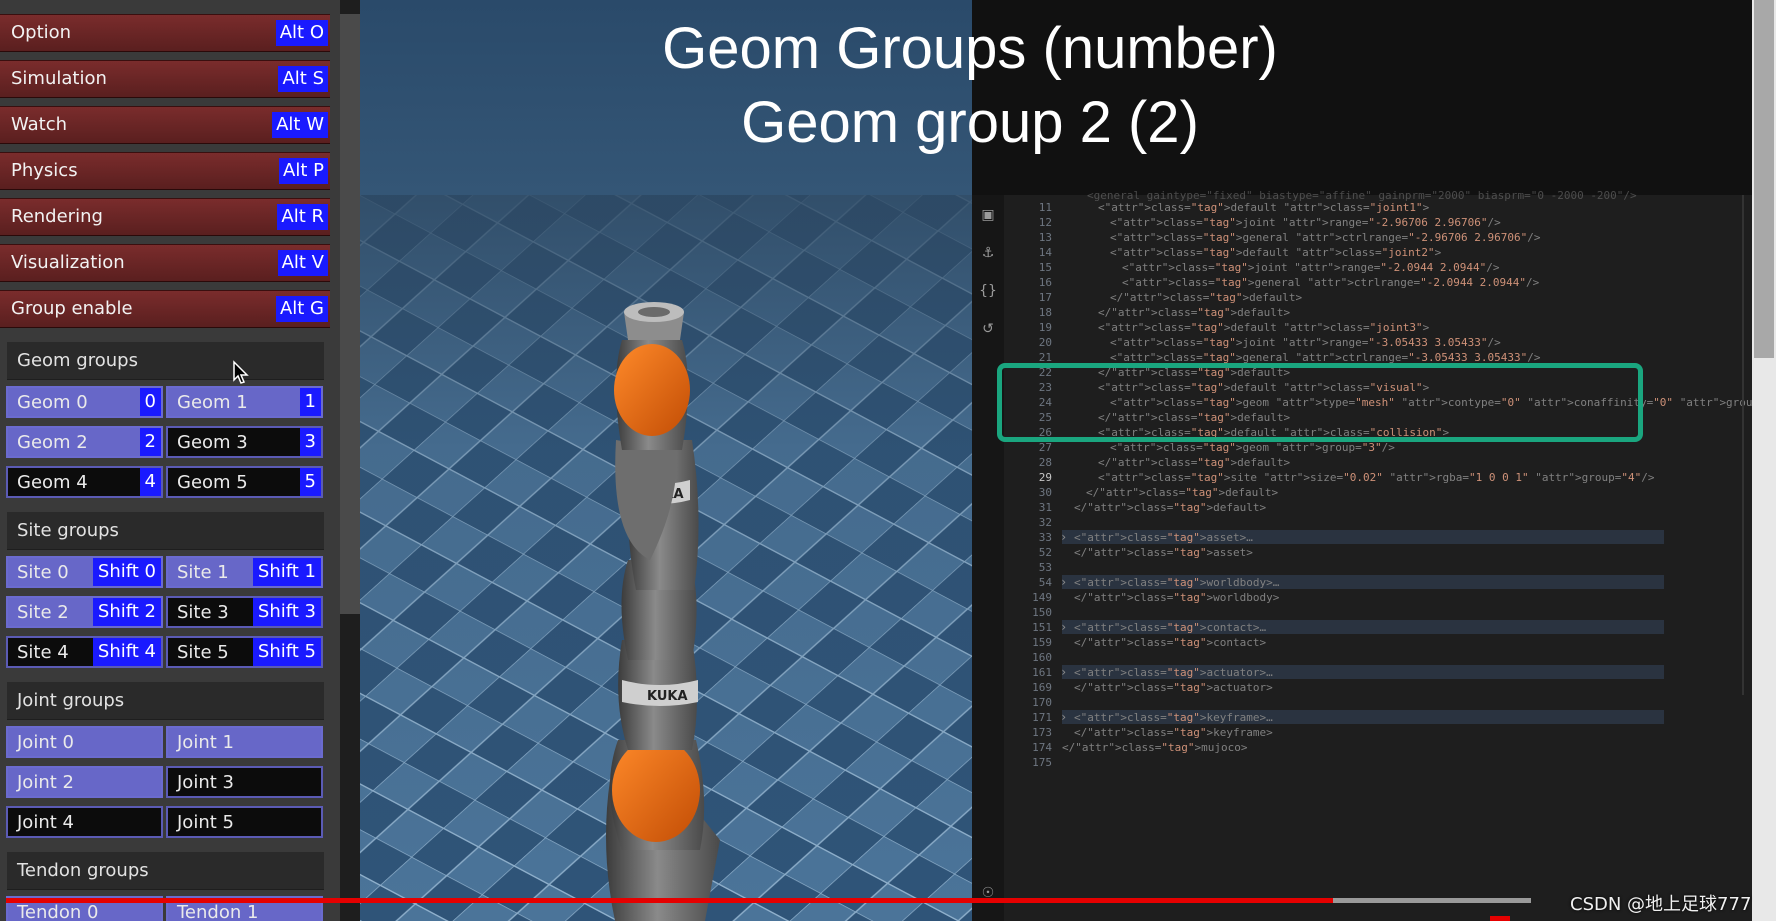 This screenshot has height=921, width=1776. I want to click on site-3-toggle: Site 3 Shift 3, so click(244, 612).